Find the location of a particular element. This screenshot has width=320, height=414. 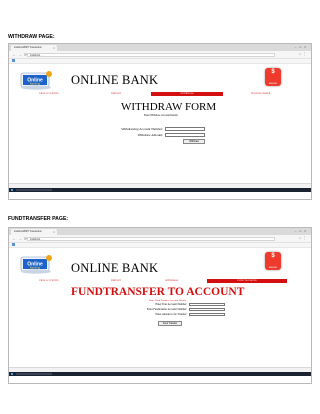

form-subtitle: Enter Withdraw Account Details is located at coordinates (161, 115).